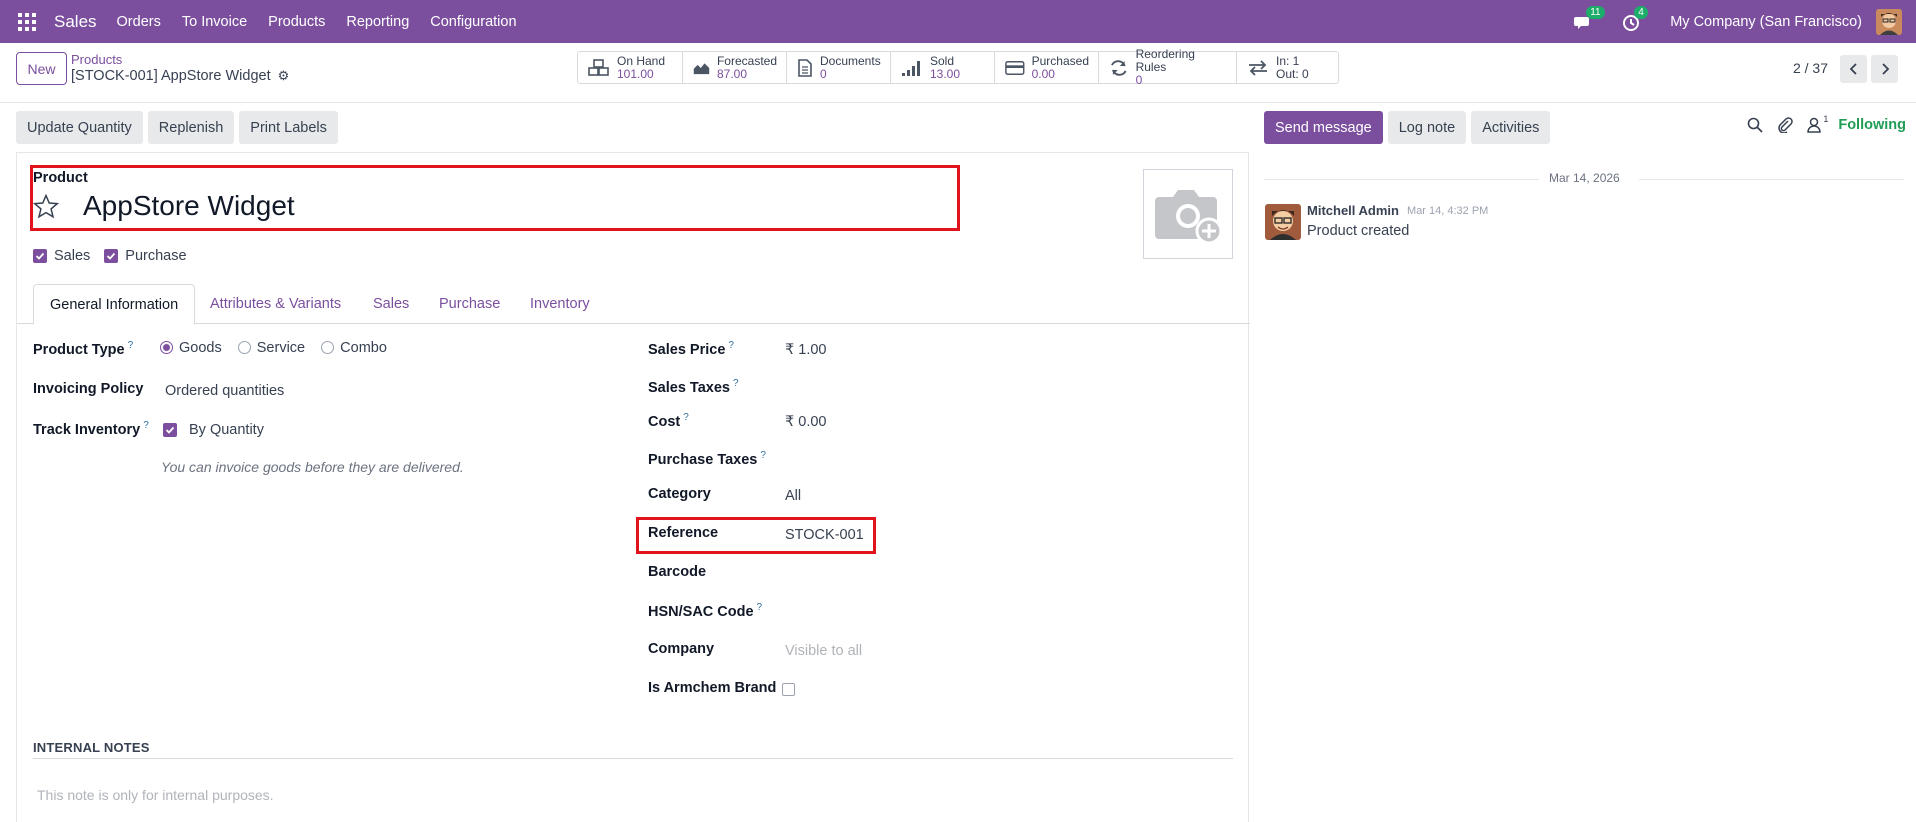  I want to click on app-name: Sales, so click(75, 22).